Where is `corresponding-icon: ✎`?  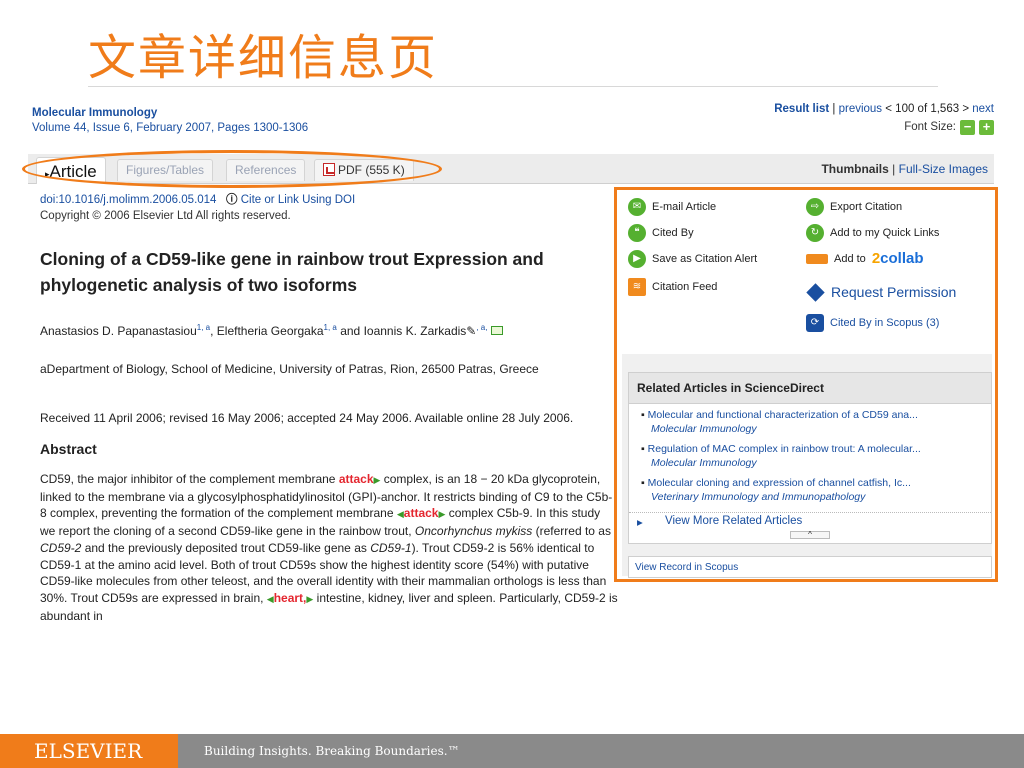
corresponding-icon: ✎ is located at coordinates (471, 331).